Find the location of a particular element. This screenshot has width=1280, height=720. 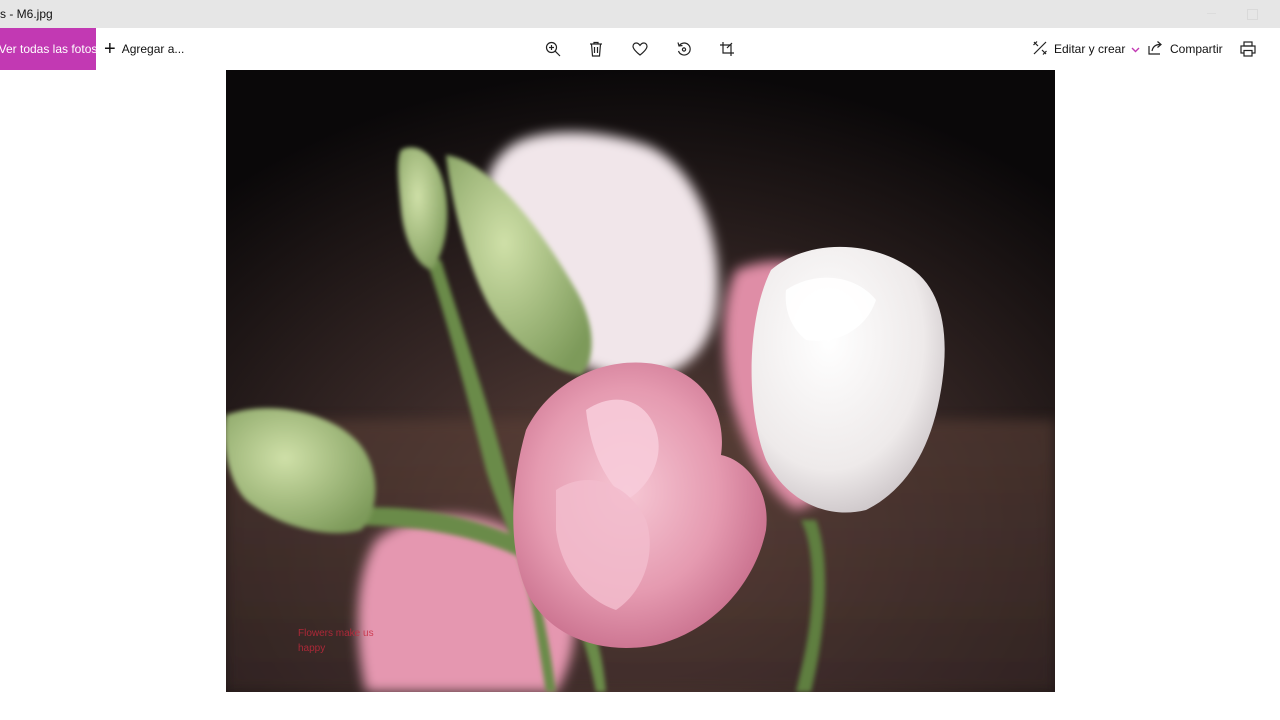

favorite-icon is located at coordinates (640, 49).